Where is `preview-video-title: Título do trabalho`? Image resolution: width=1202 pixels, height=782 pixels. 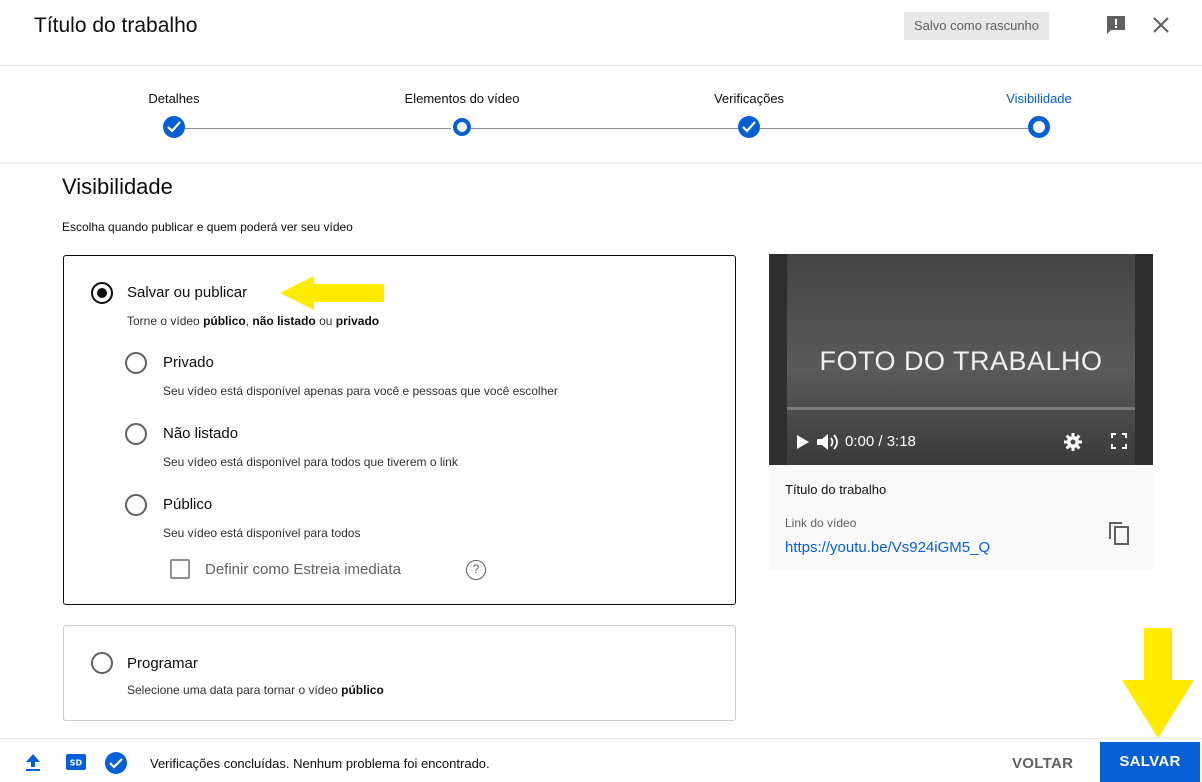
preview-video-title: Título do trabalho is located at coordinates (836, 489).